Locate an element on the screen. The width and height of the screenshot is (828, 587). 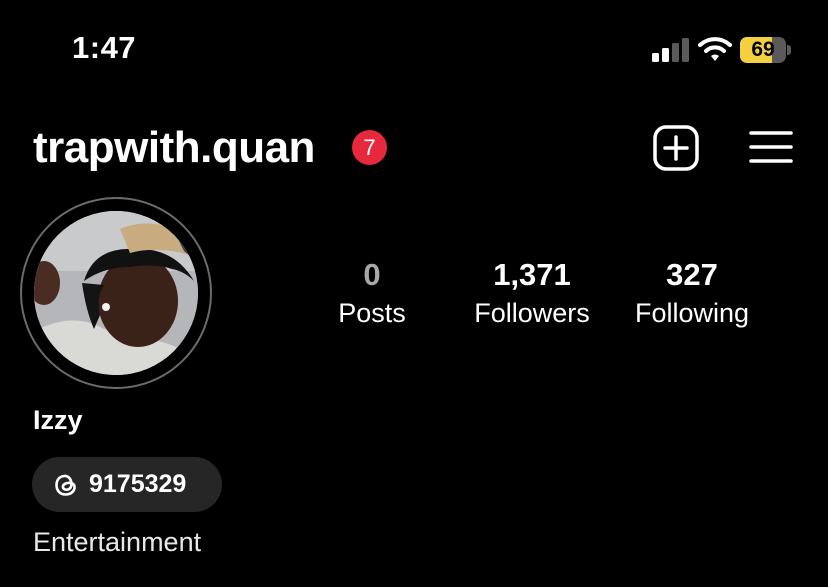
notification-badge: 7 is located at coordinates (369, 147).